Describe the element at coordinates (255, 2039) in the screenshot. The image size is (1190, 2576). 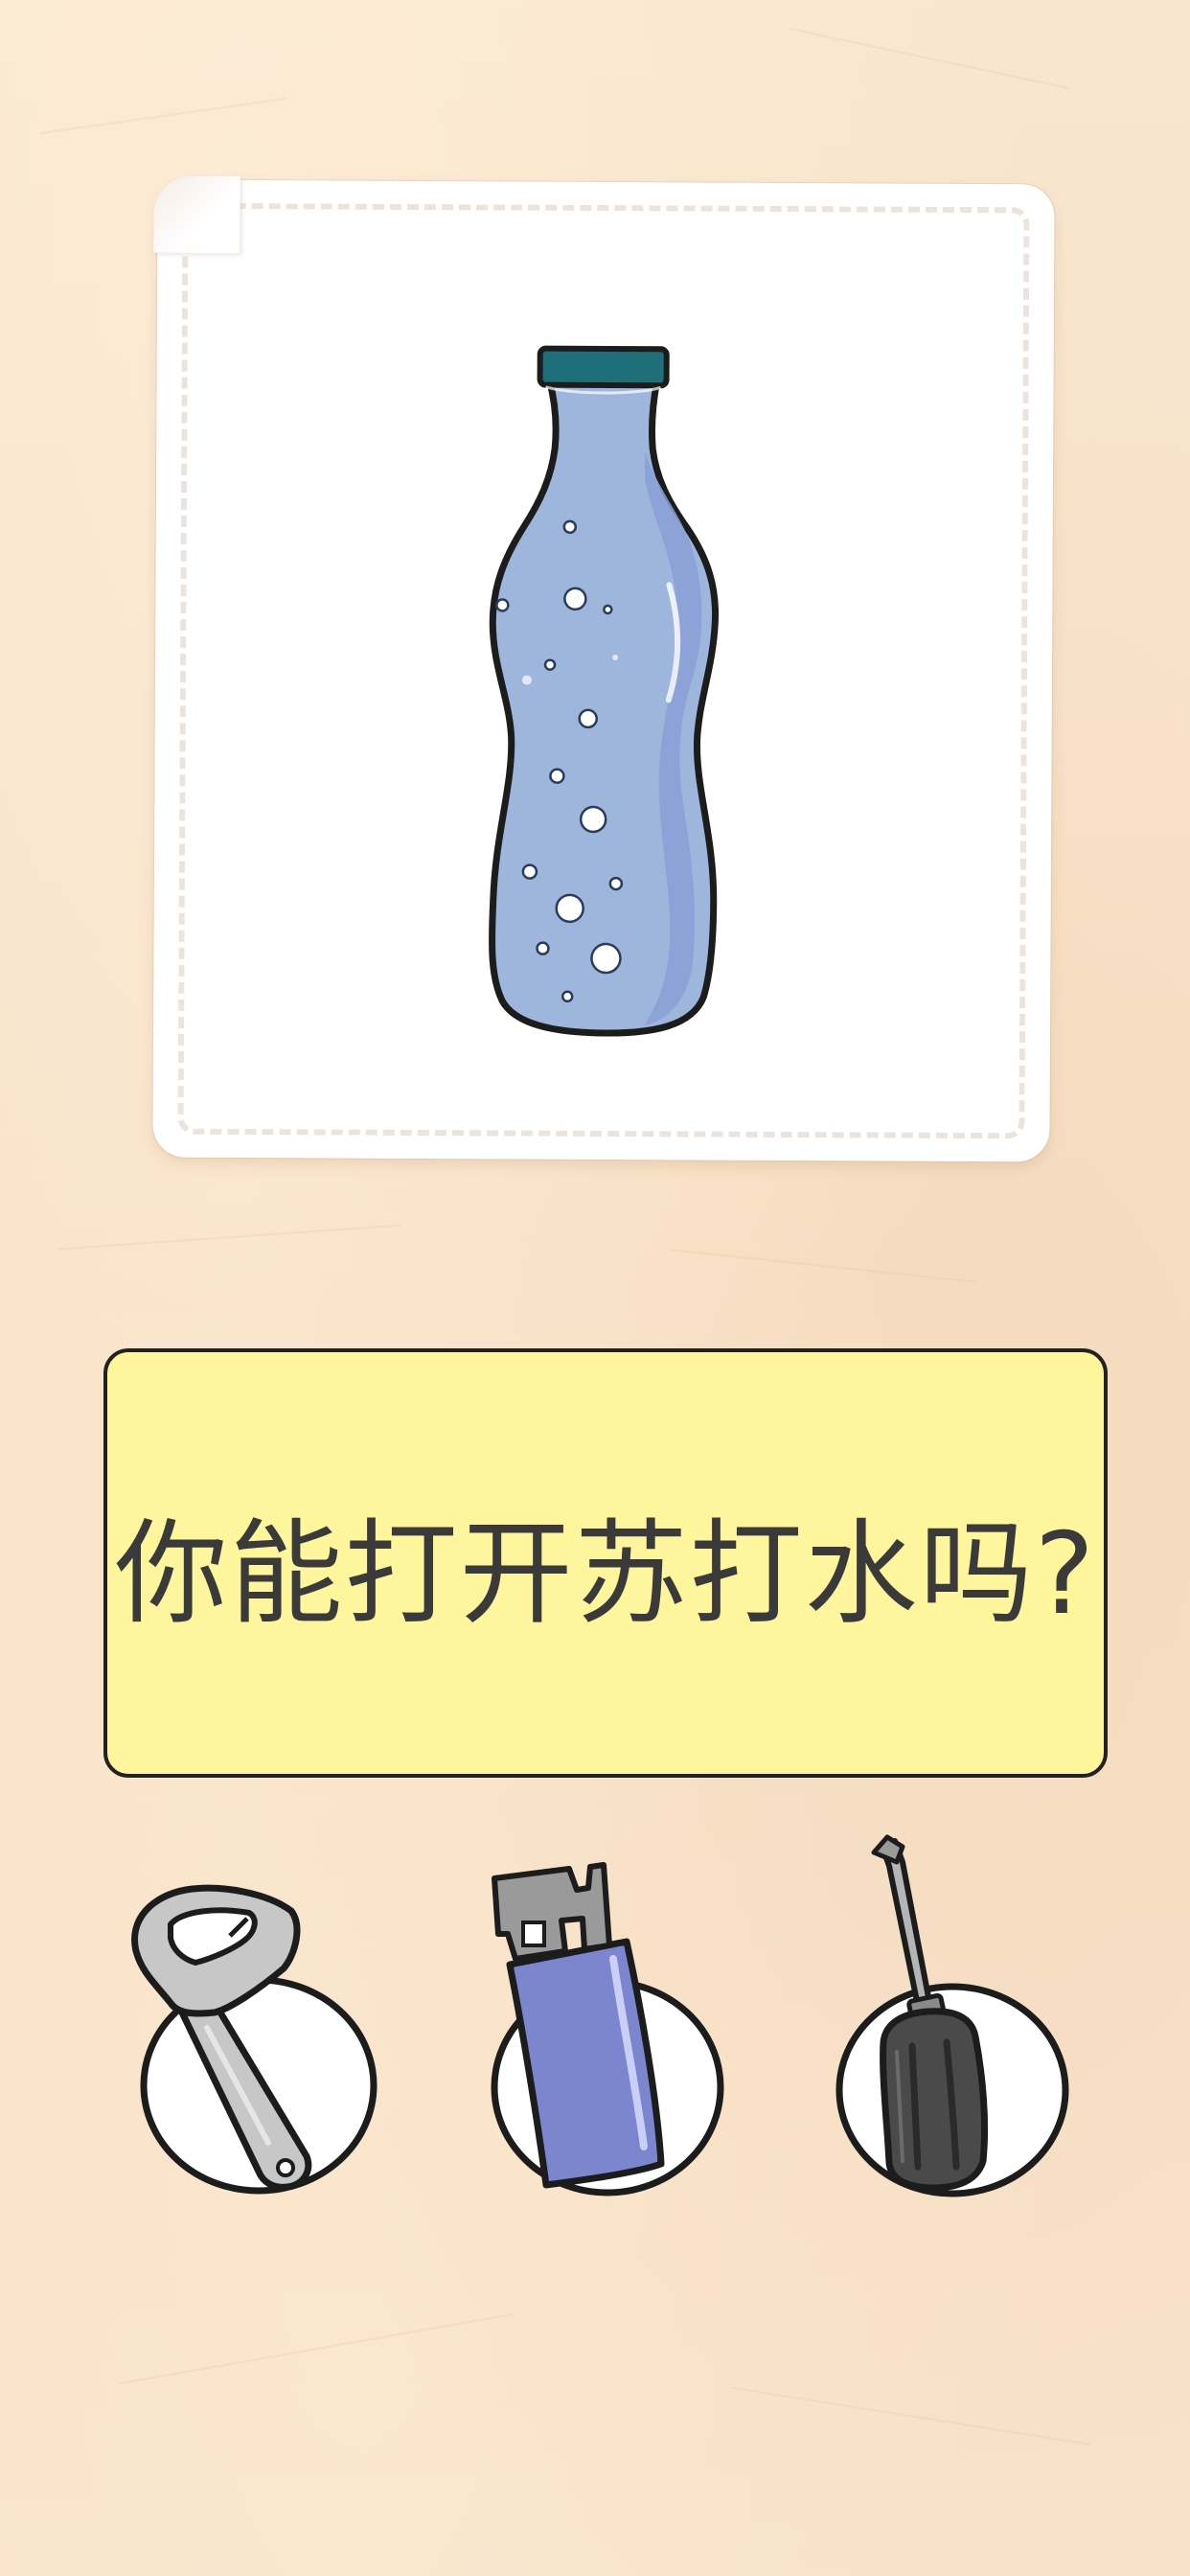
I see `bottle-opener-icon` at that location.